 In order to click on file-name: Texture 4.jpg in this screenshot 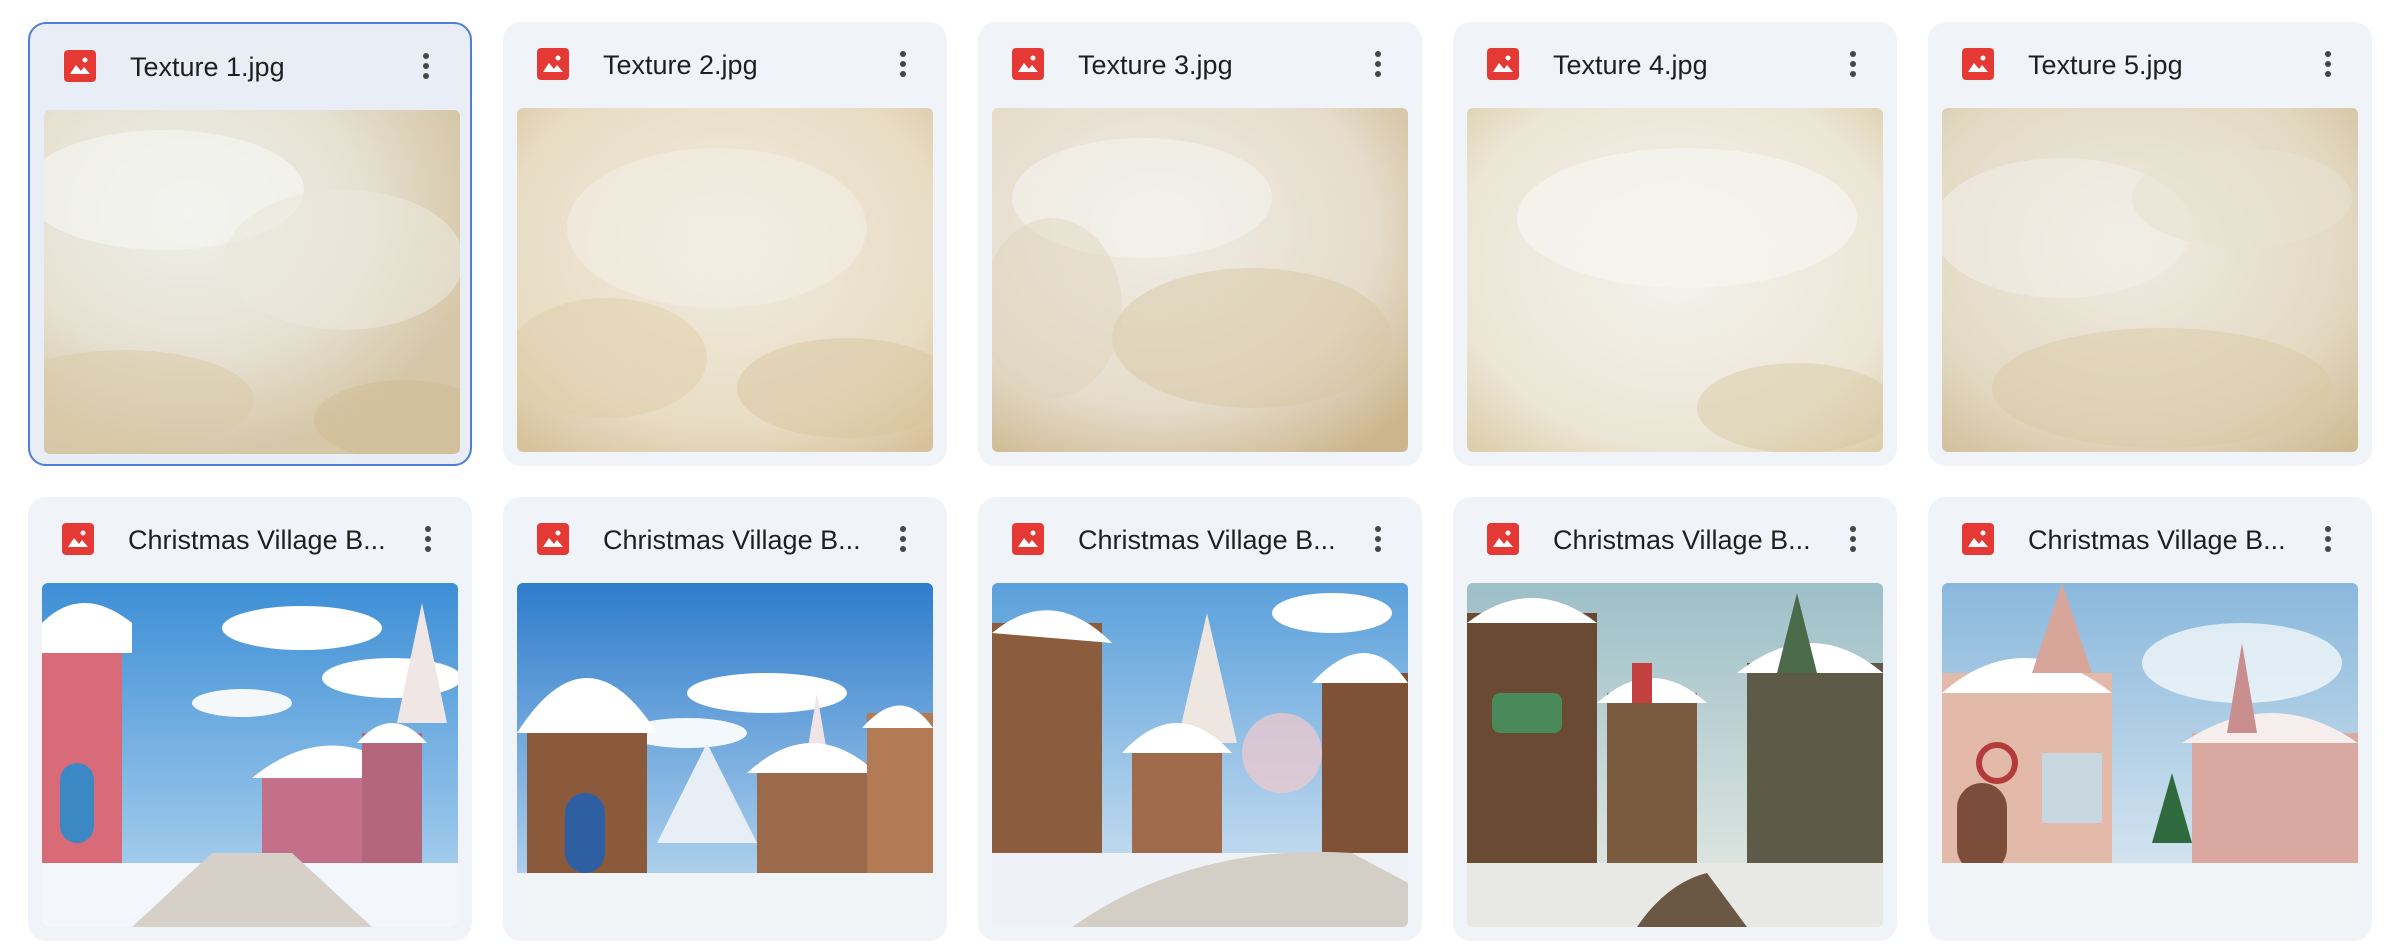, I will do `click(1630, 65)`.